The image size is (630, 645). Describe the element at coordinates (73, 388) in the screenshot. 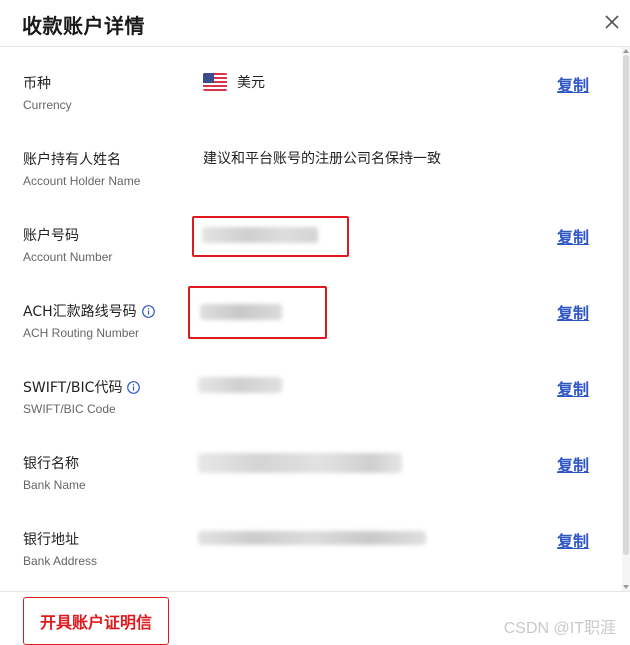

I see `swift-label-text: SWIFT/BIC代码` at that location.